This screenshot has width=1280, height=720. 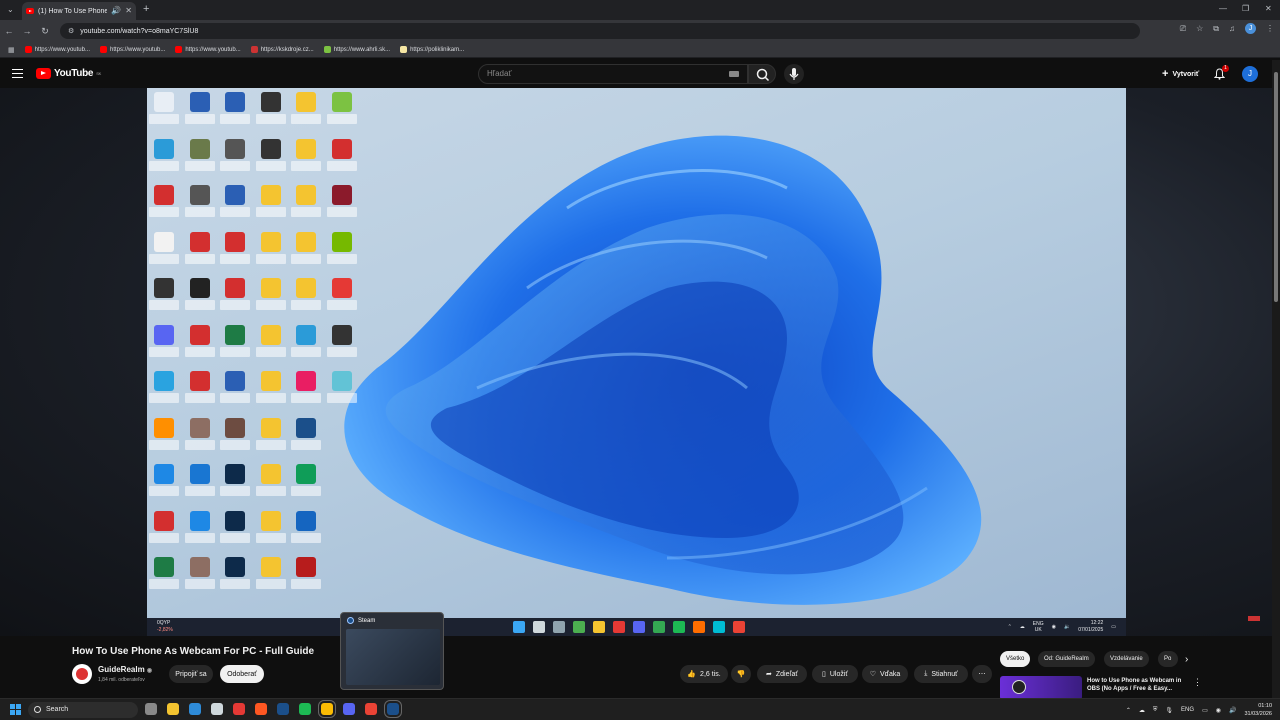 What do you see at coordinates (885, 674) in the screenshot?
I see `thanks-button: ♡ Vďaka` at bounding box center [885, 674].